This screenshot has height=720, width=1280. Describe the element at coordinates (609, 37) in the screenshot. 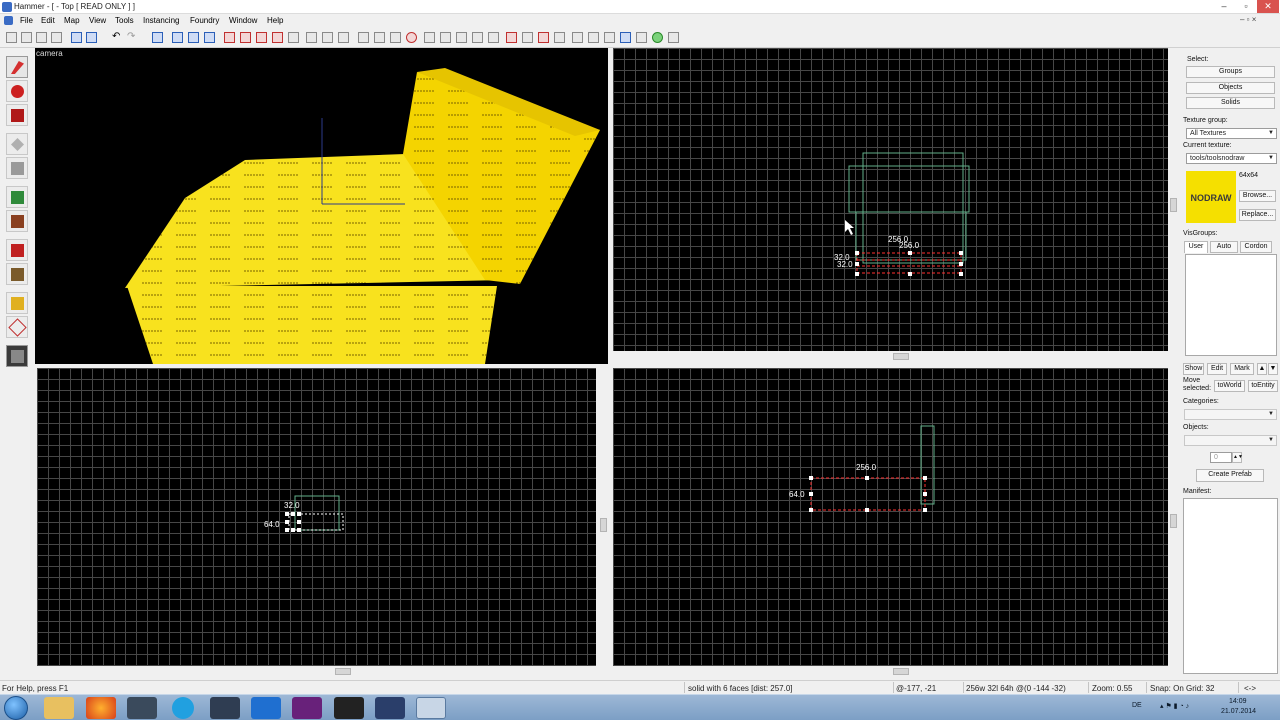

I see `light-icon` at that location.